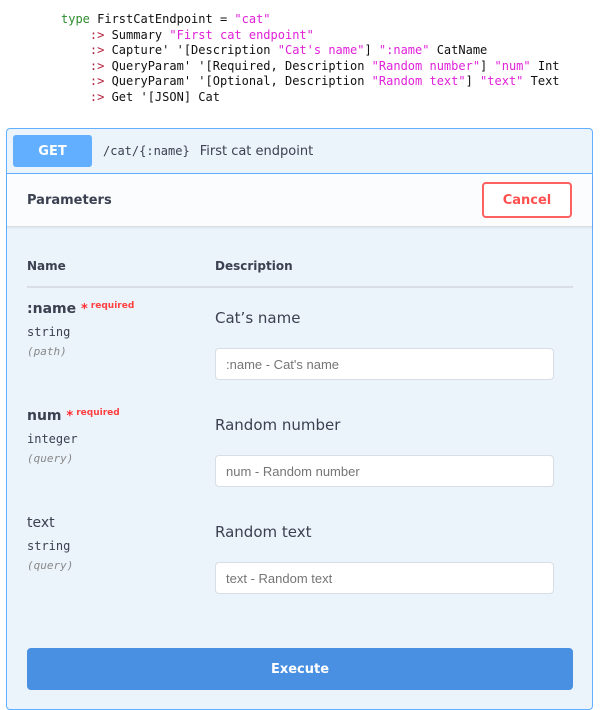  I want to click on column-header-description: Description, so click(254, 266).